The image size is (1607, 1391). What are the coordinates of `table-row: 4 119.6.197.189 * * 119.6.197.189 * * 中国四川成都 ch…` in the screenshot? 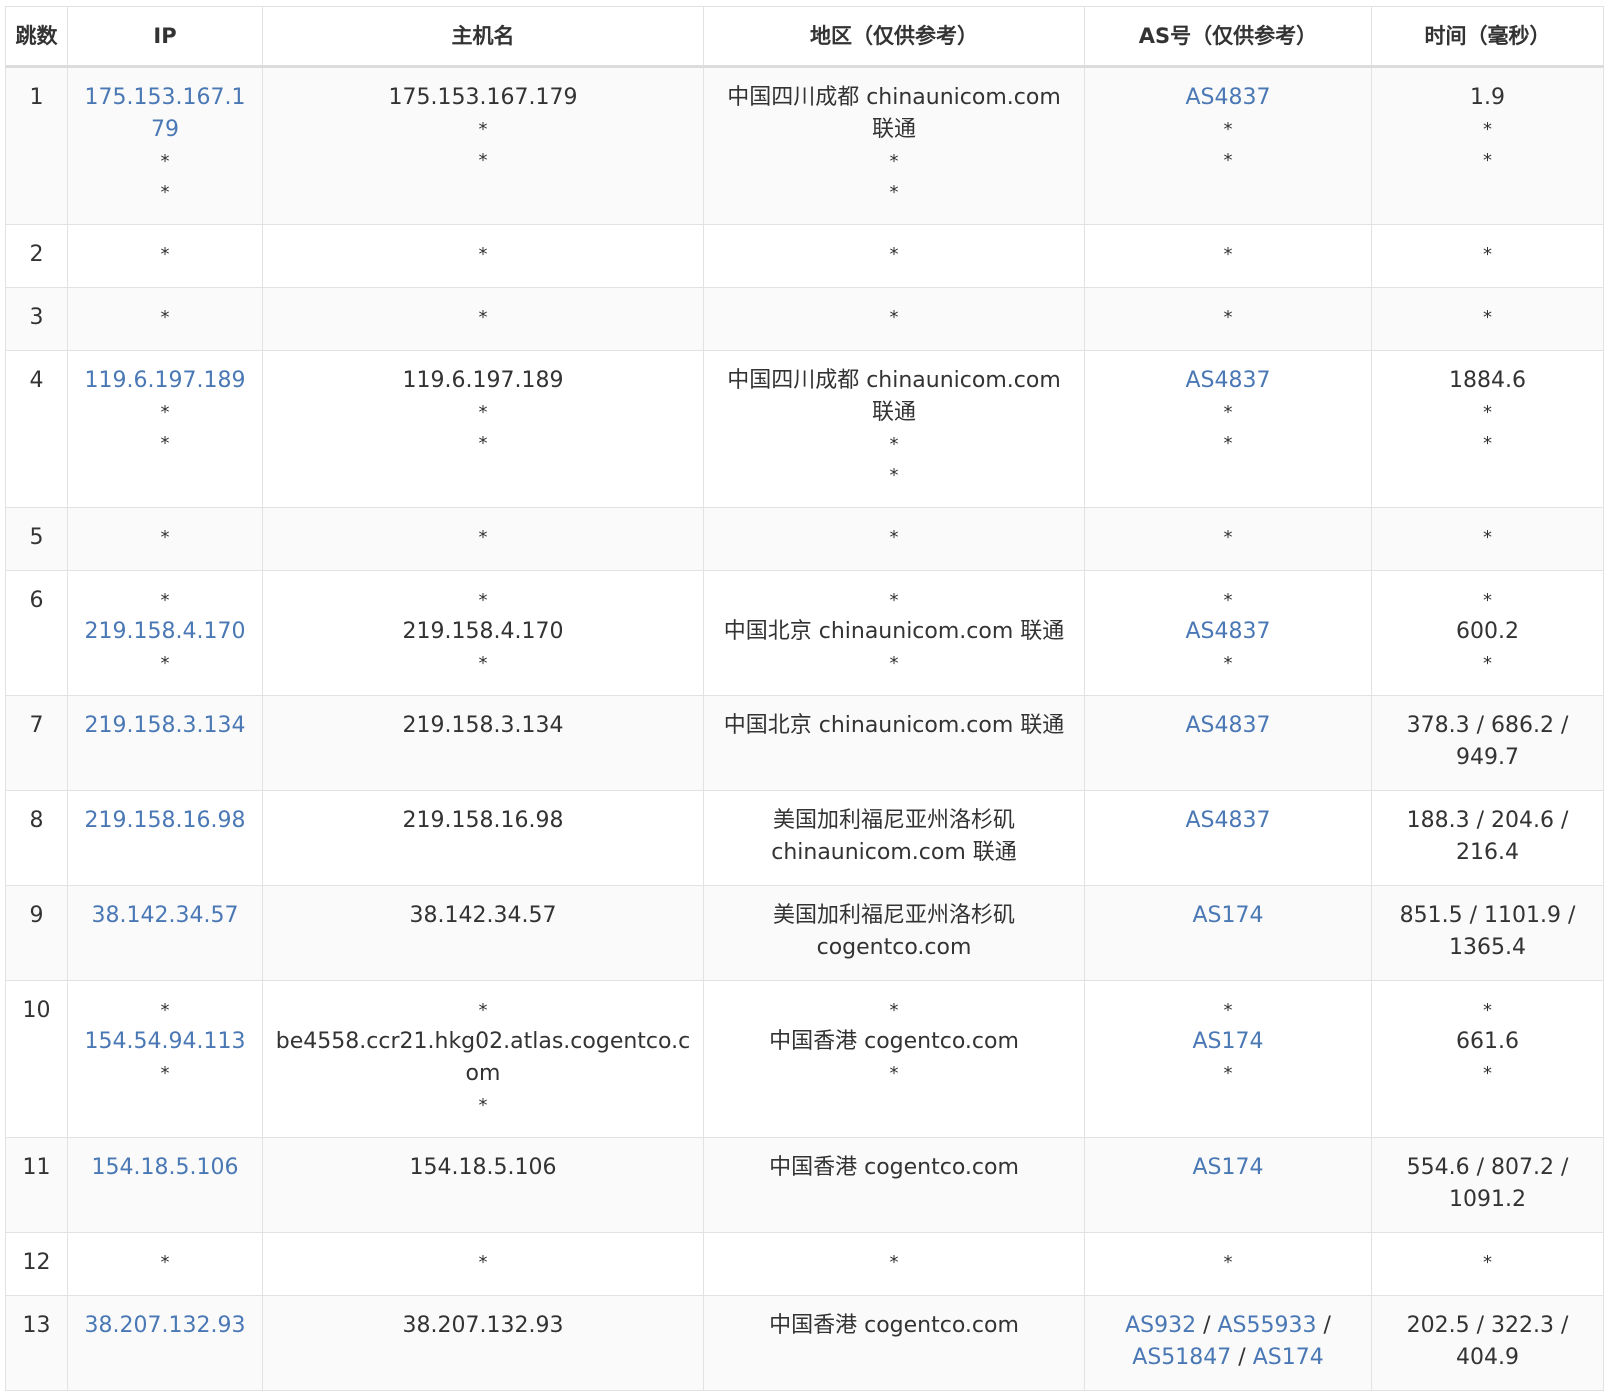 It's located at (804, 429).